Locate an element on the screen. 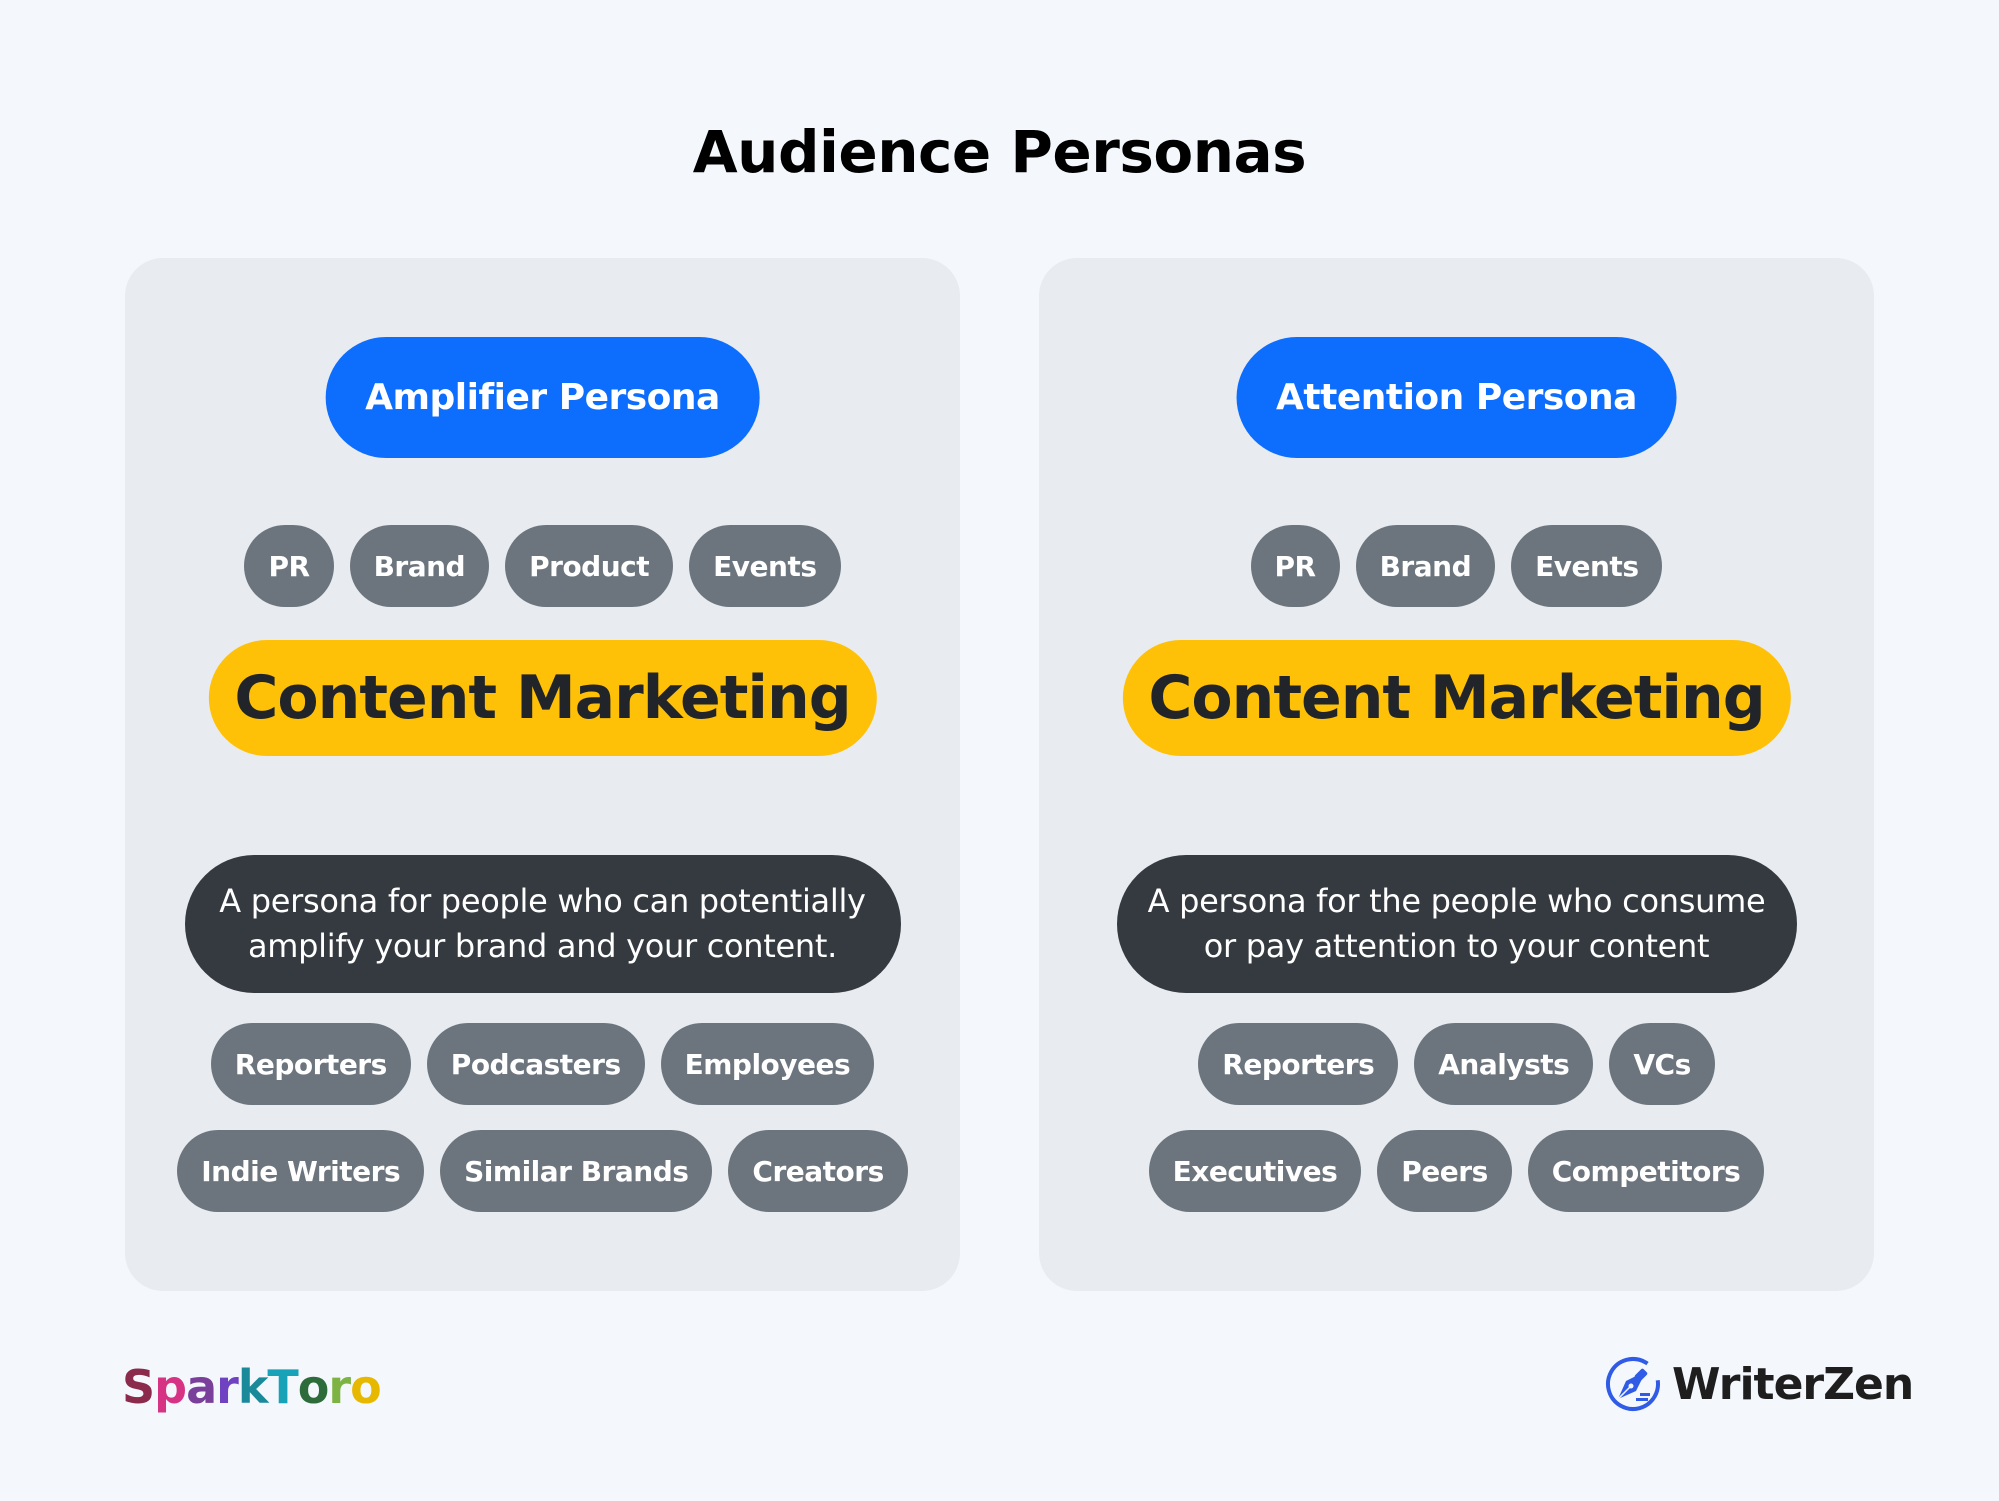 Image resolution: width=1999 pixels, height=1501 pixels. logo-letter: p is located at coordinates (170, 1387).